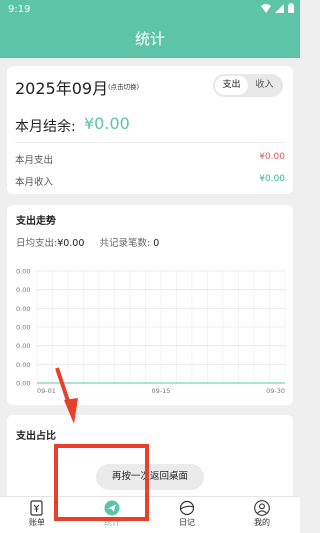 The width and height of the screenshot is (320, 533). Describe the element at coordinates (262, 522) in the screenshot. I see `tab-mine-label: 我的` at that location.